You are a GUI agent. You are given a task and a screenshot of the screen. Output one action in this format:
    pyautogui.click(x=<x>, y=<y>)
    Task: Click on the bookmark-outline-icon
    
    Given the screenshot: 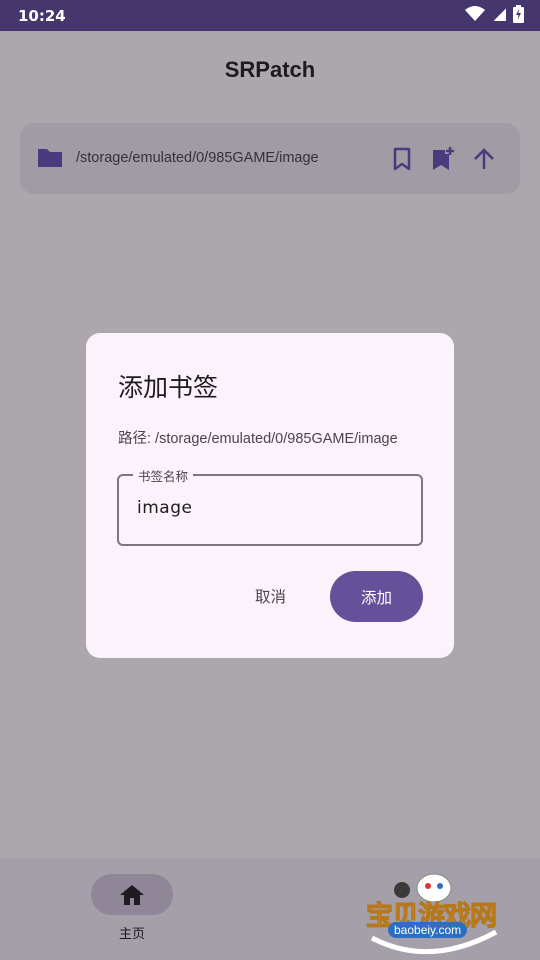 What is the action you would take?
    pyautogui.click(x=402, y=159)
    